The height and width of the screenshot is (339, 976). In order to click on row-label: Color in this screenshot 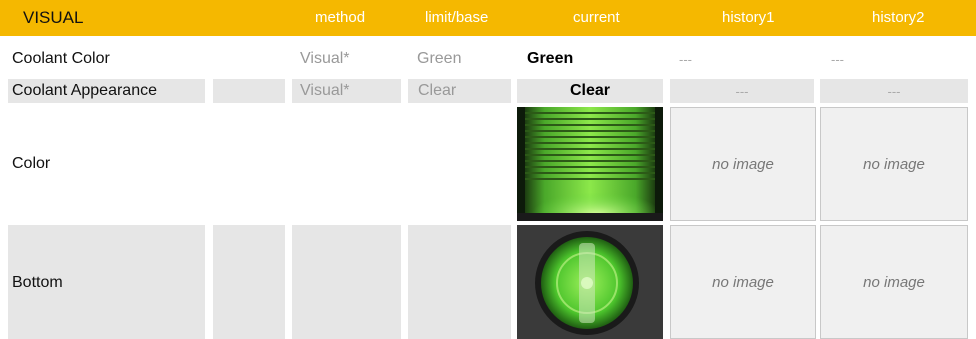, I will do `click(31, 163)`.